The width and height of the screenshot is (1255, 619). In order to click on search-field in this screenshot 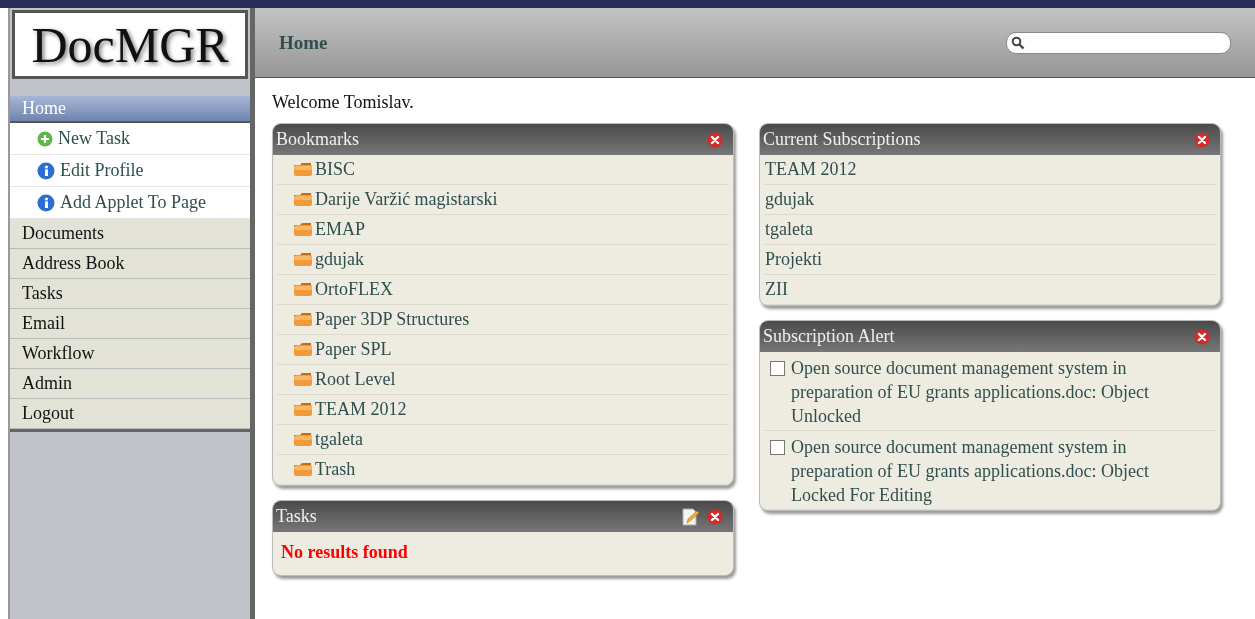, I will do `click(1118, 42)`.